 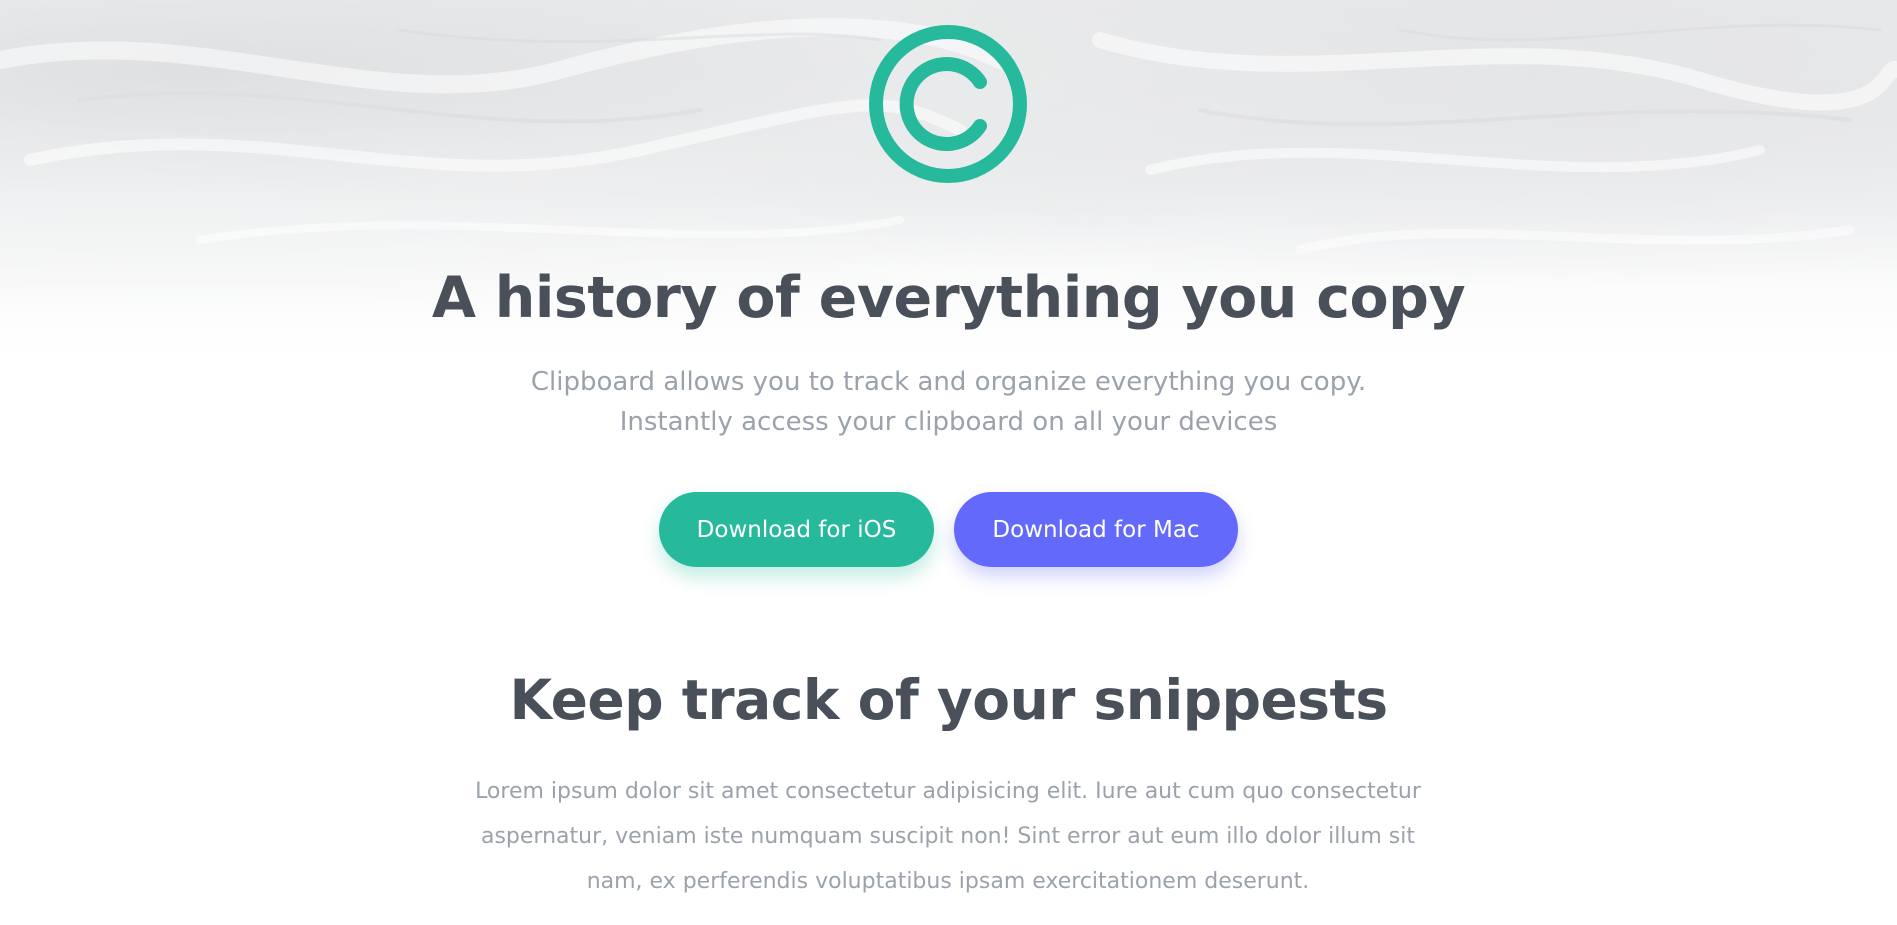 What do you see at coordinates (948, 700) in the screenshot?
I see `section-title: Keep track of your snippests` at bounding box center [948, 700].